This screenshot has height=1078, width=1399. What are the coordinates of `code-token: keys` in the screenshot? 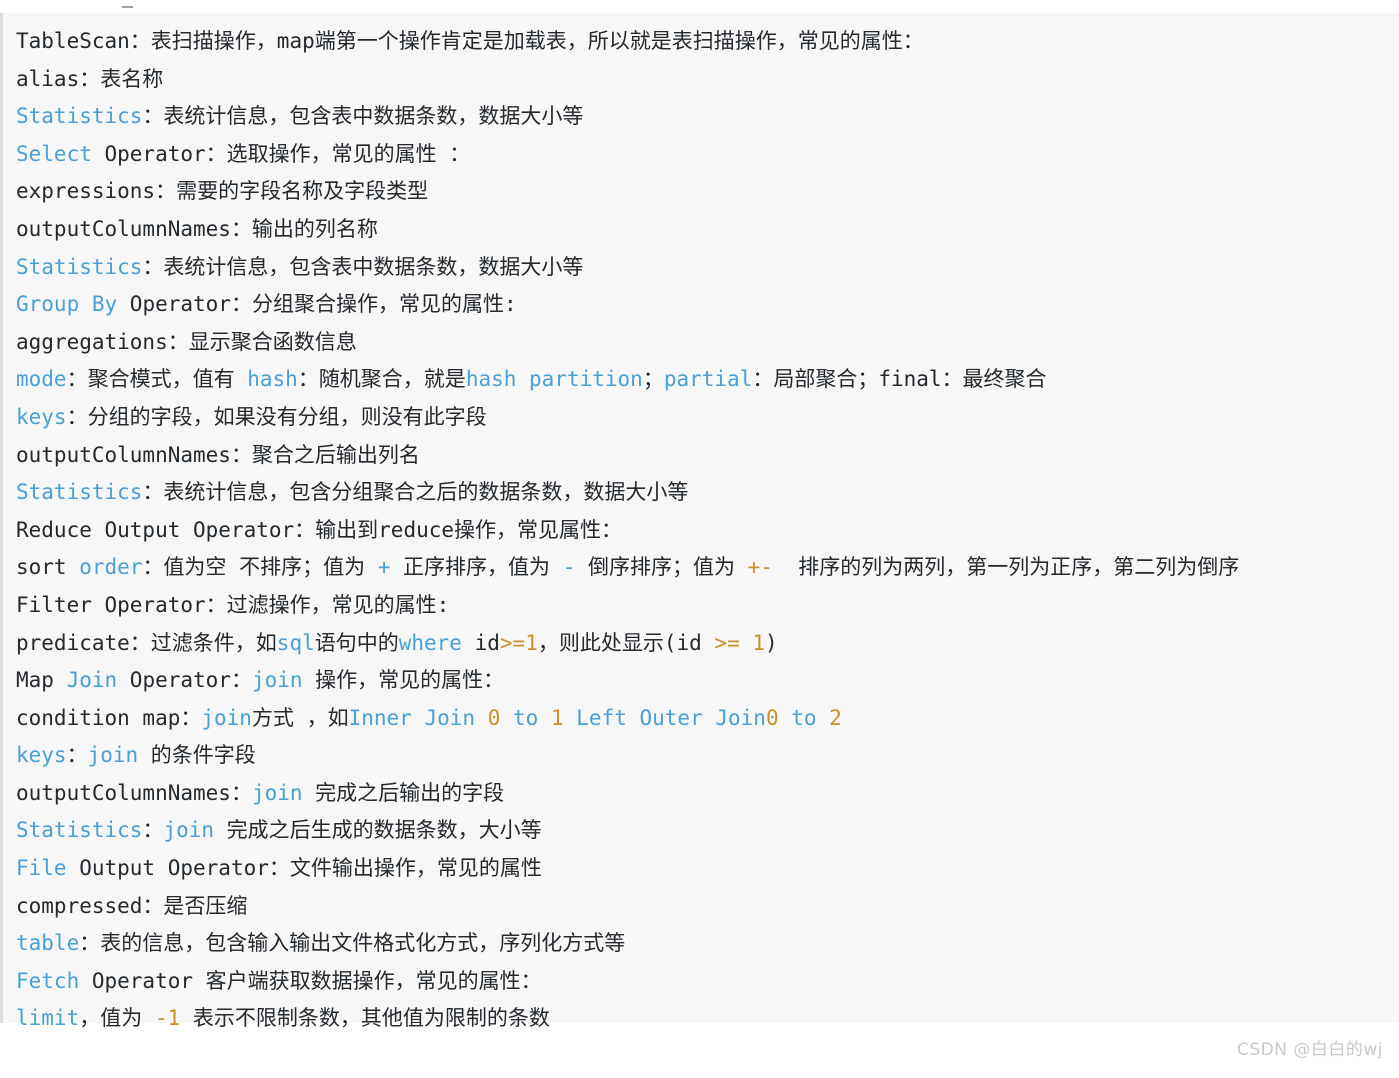 It's located at (41, 755).